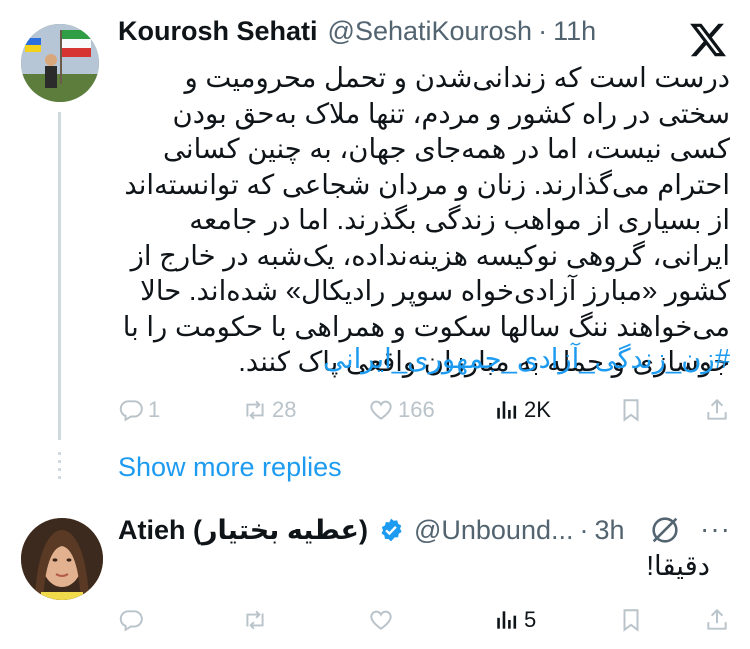 This screenshot has height=649, width=750. I want to click on views-count: 5, so click(530, 619).